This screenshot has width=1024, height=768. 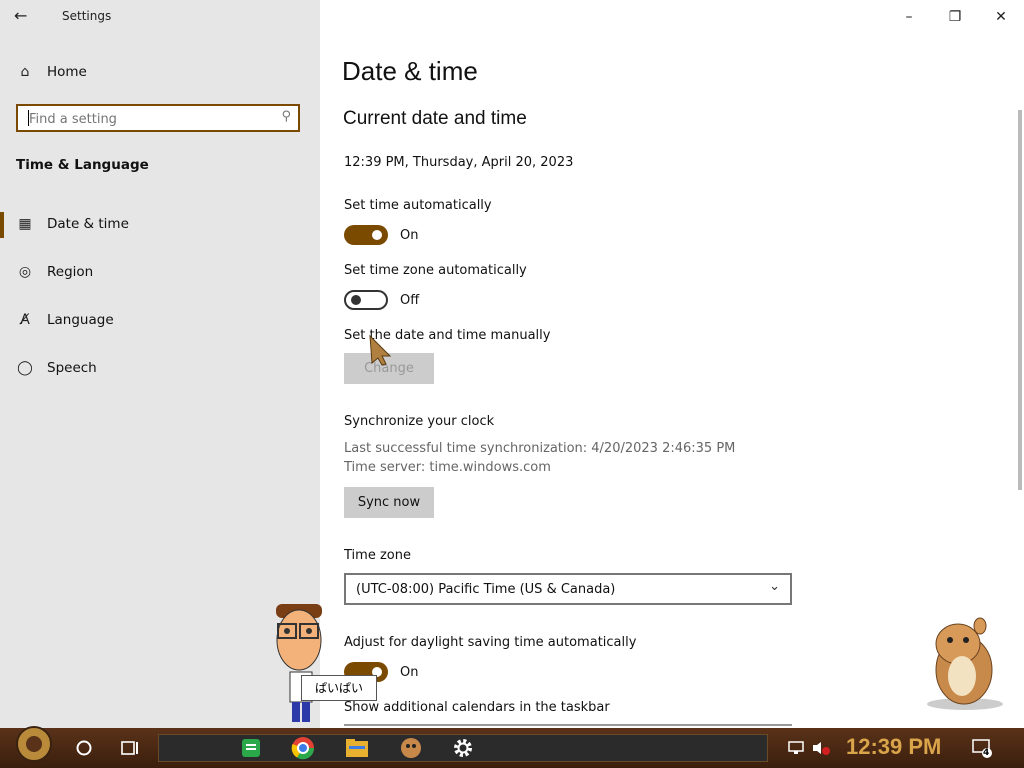 I want to click on notification-count: 4, so click(x=986, y=753).